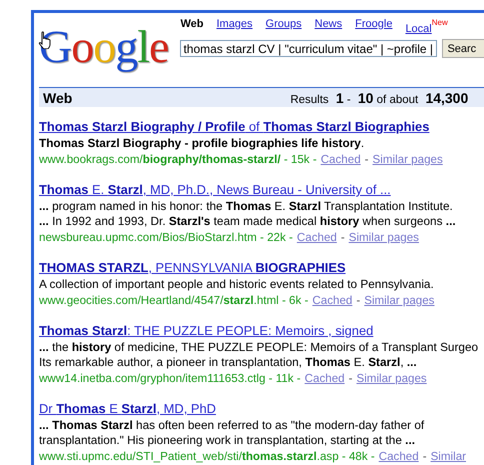 The image size is (484, 465). Describe the element at coordinates (234, 126) in the screenshot. I see `result-title-link: Thomas Starzl Biography / Profile of Thomas Starzl Biographies` at that location.